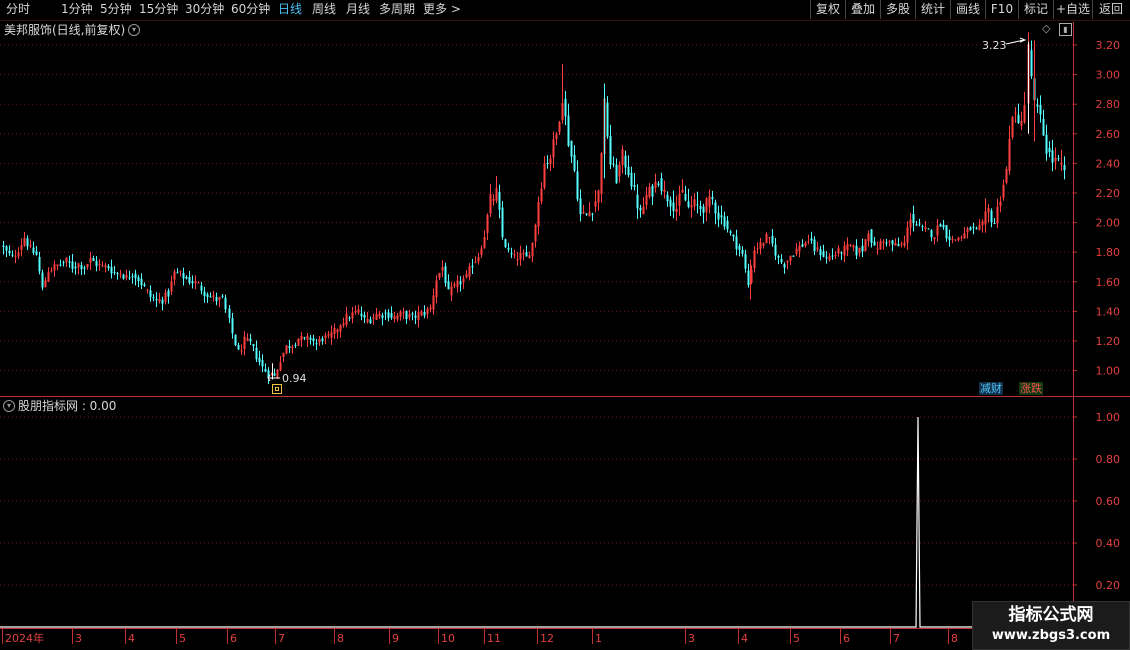 The image size is (1130, 650). I want to click on high-price-label: 3.23, so click(994, 45).